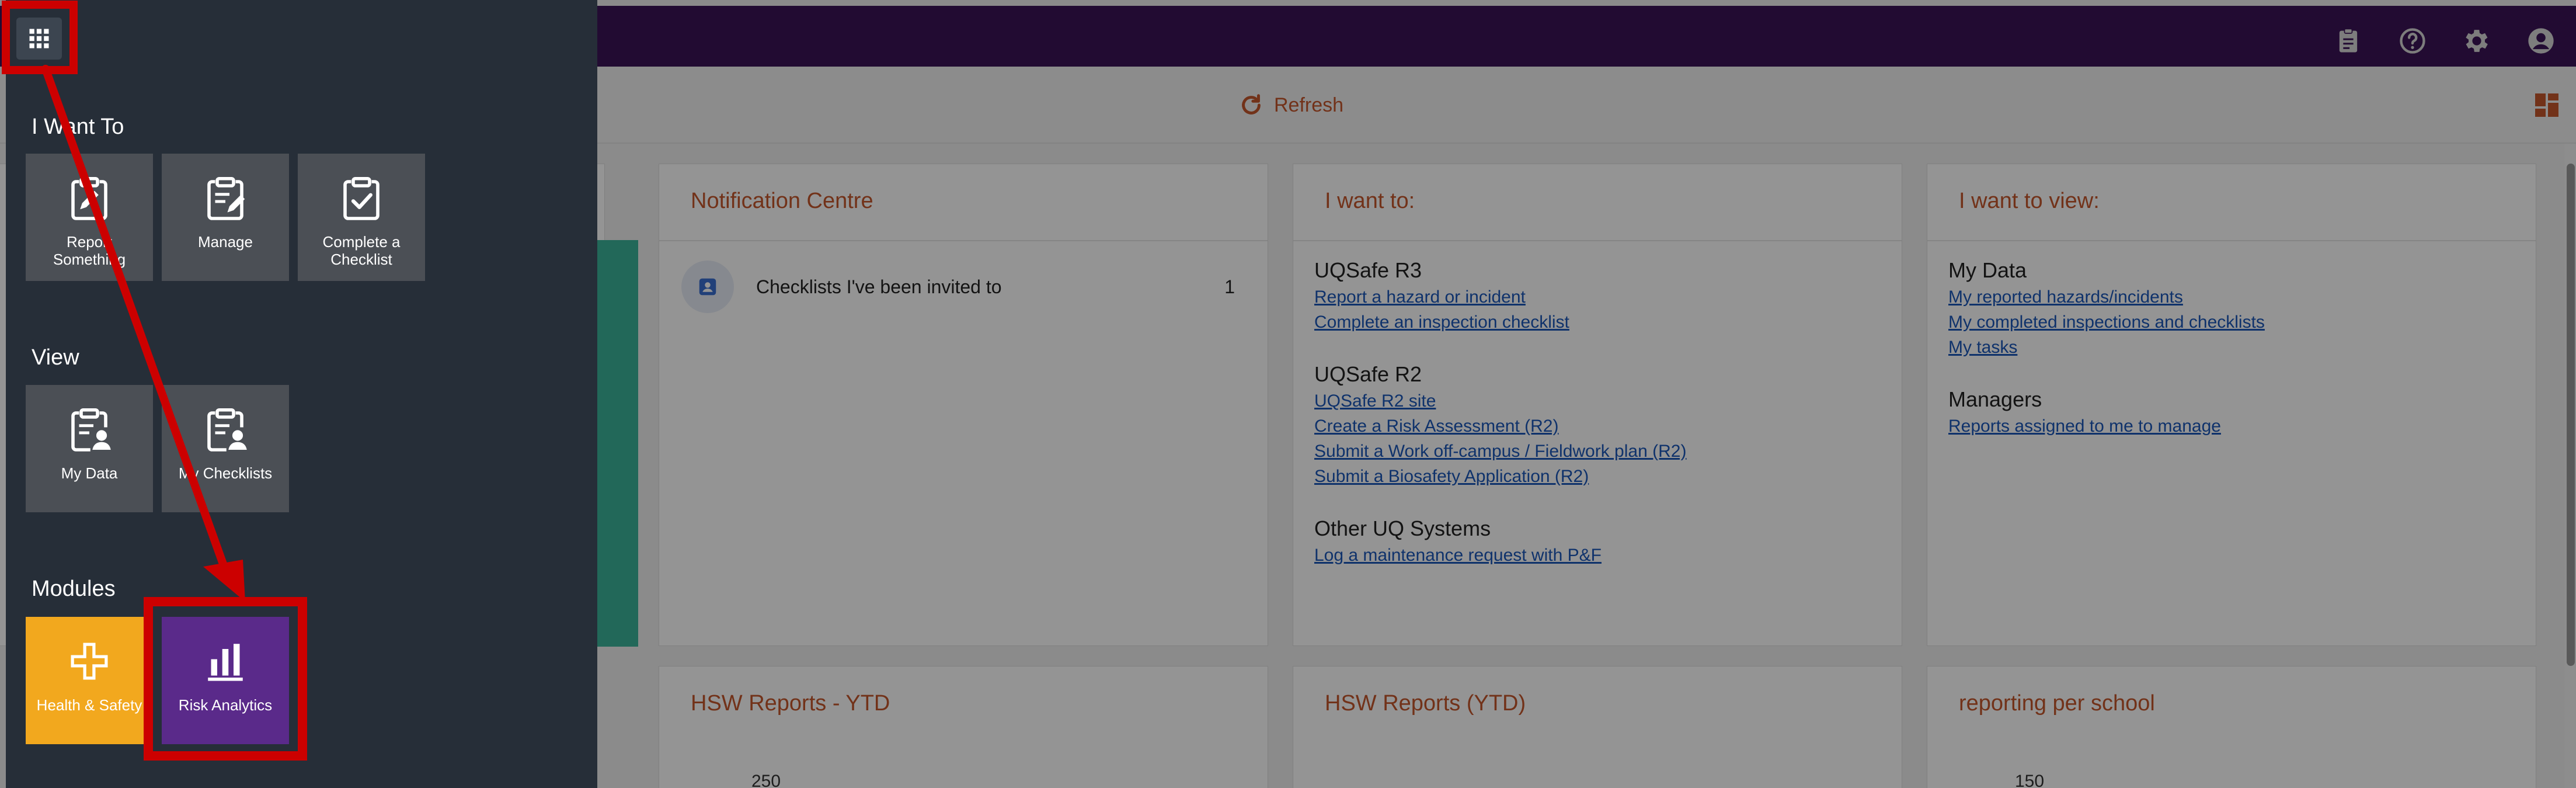 The image size is (2576, 788). Describe the element at coordinates (225, 242) in the screenshot. I see `tile-label: Manage` at that location.